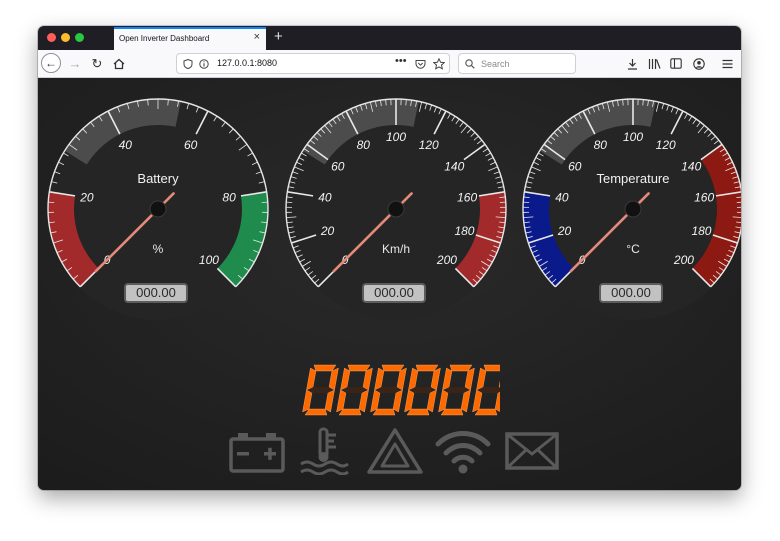 The image size is (780, 541). Describe the element at coordinates (701, 231) in the screenshot. I see `temperature-gauge-label: 180` at that location.